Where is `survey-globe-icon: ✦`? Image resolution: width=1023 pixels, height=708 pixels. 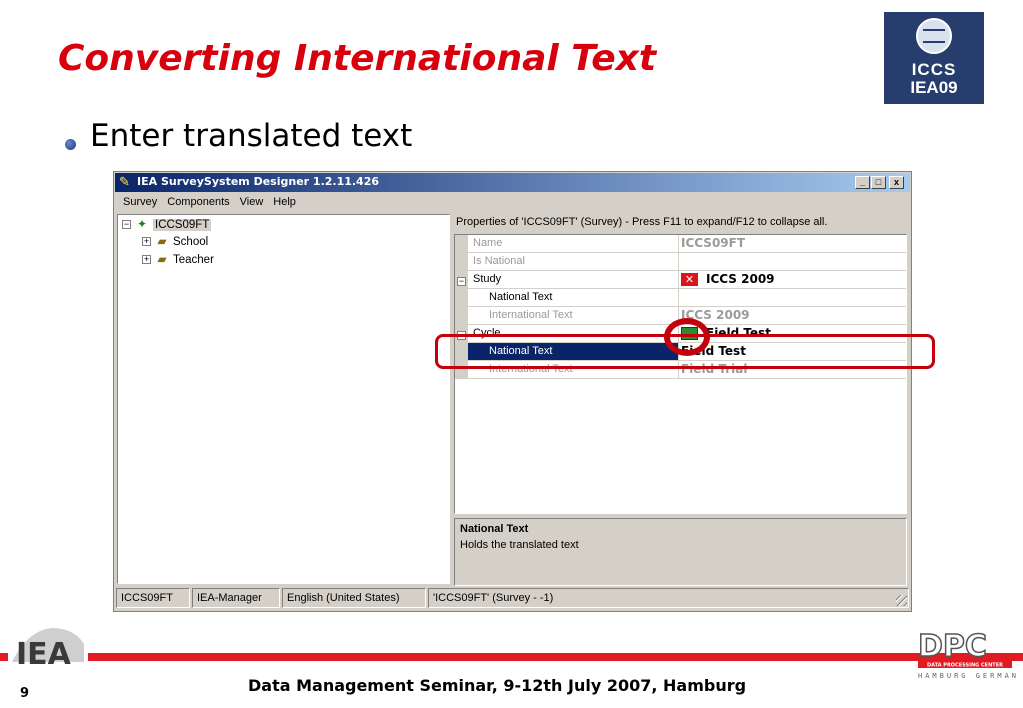
survey-globe-icon: ✦ is located at coordinates (142, 224).